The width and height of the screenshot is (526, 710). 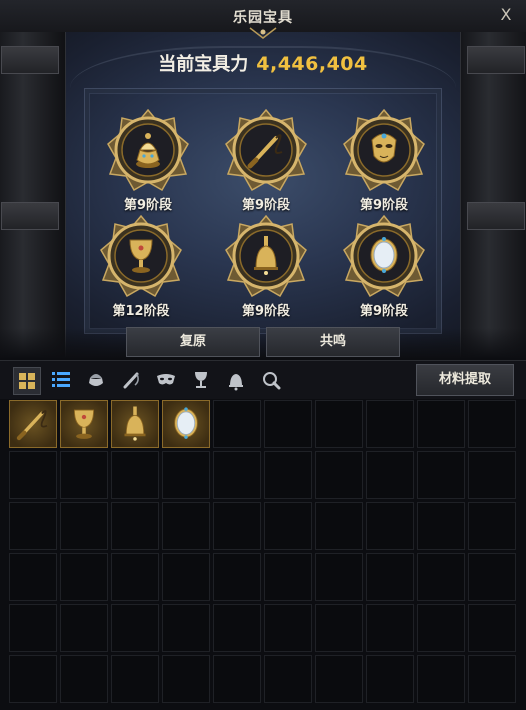 I want to click on list-view-icon, so click(x=61, y=380).